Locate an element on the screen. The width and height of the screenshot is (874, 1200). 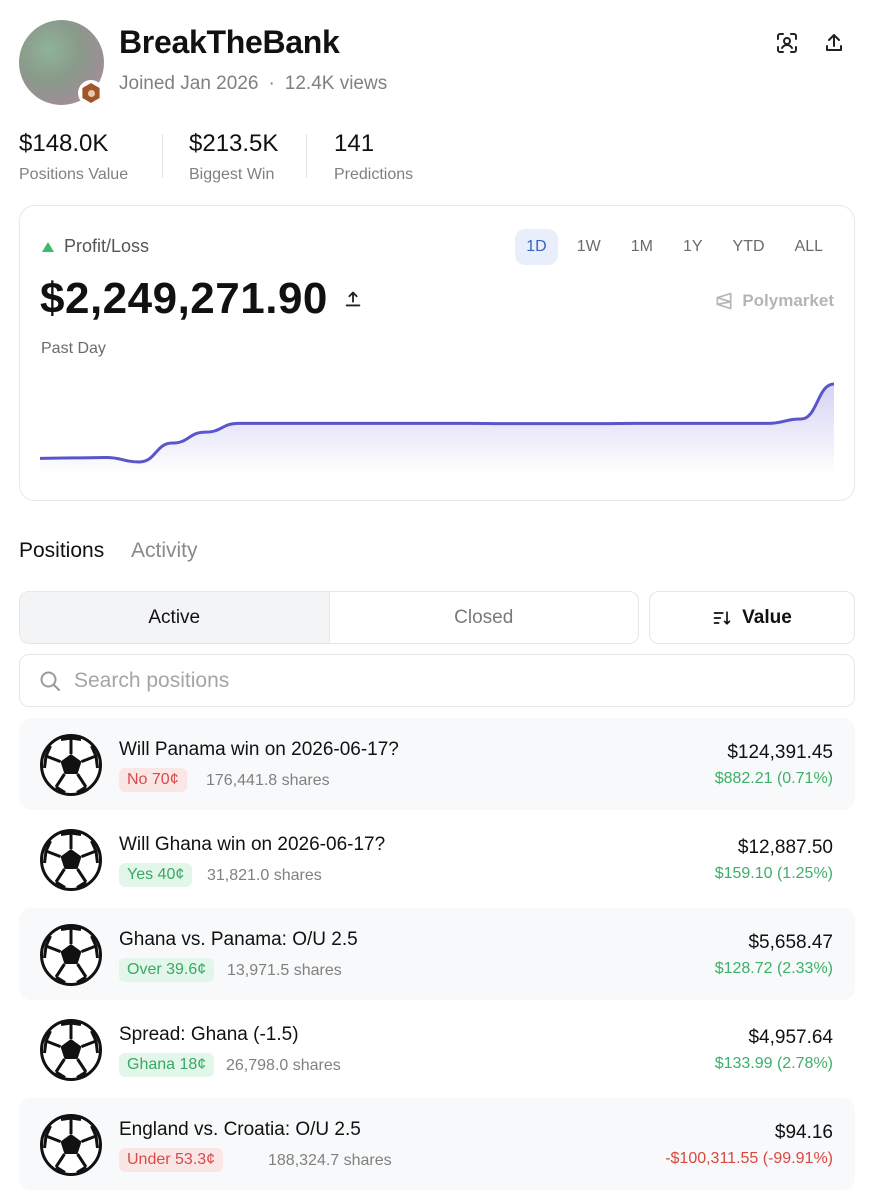
period-label: Past Day is located at coordinates (73, 348).